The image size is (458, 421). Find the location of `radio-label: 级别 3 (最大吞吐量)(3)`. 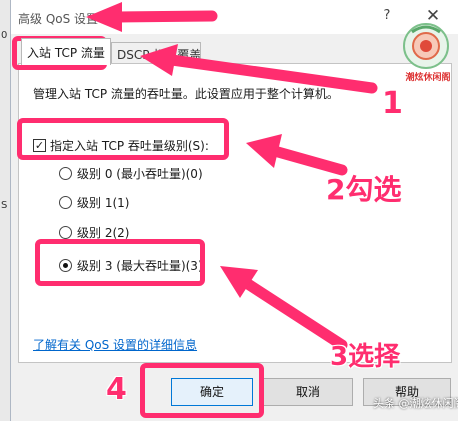

radio-label: 级别 3 (最大吞吐量)(3) is located at coordinates (140, 265).